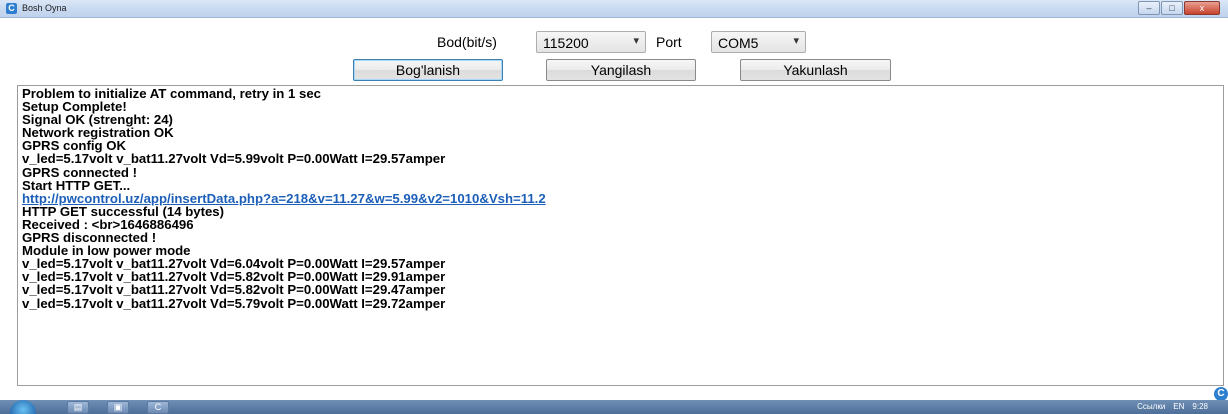  I want to click on window-title: Bosh Oyna, so click(44, 8).